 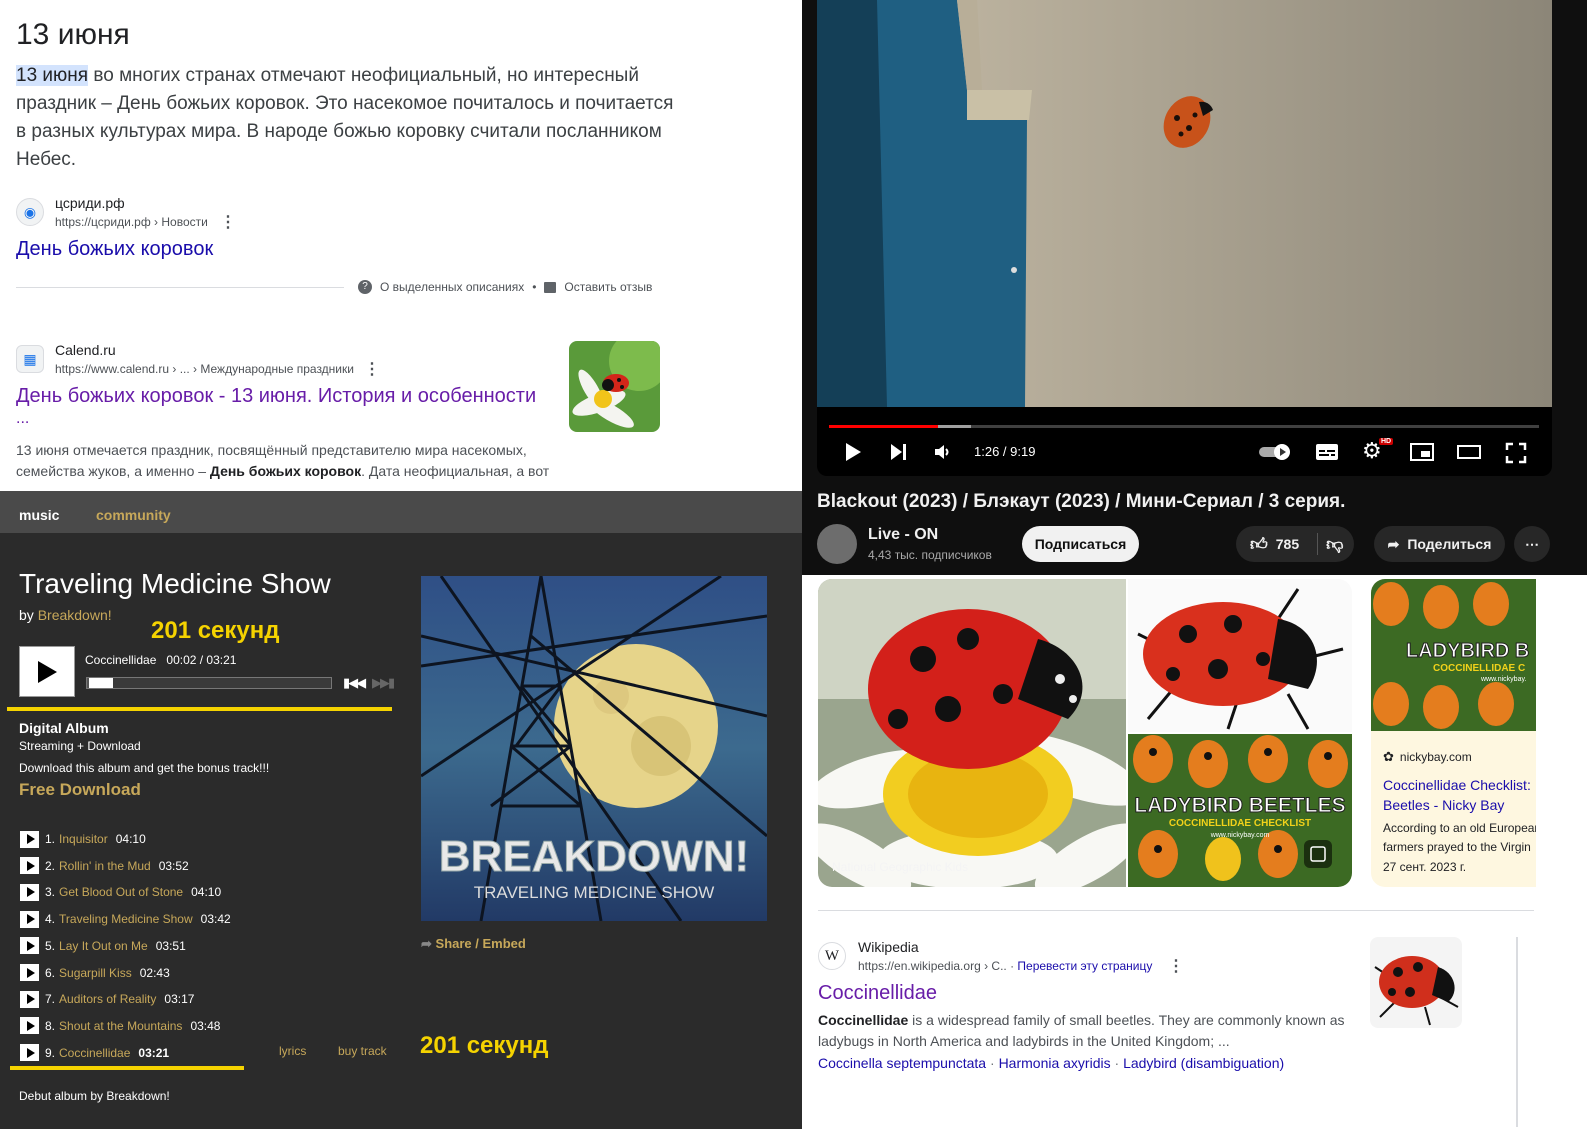 I want to click on track-title-link: Auditors of Reality, so click(x=107, y=999).